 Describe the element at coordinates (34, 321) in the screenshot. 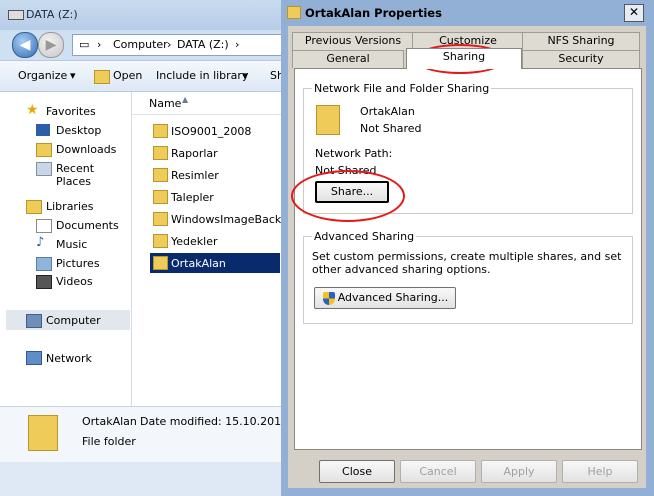

I see `computer-icon` at that location.